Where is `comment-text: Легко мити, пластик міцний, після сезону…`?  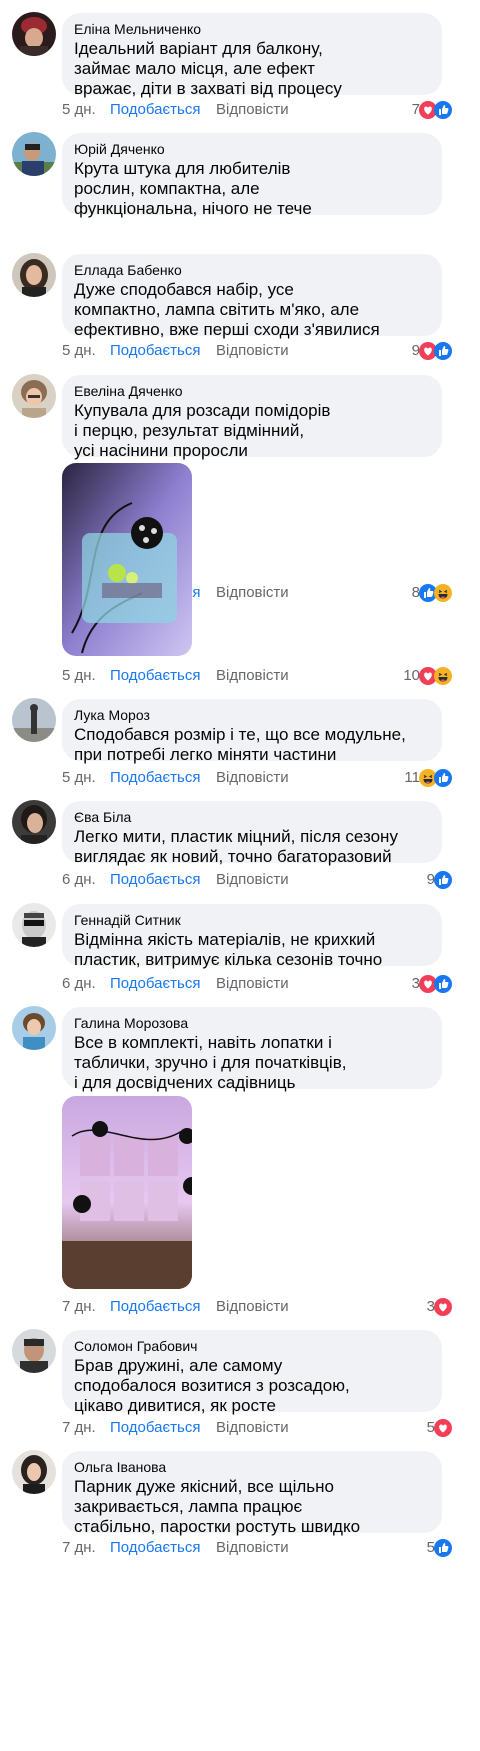 comment-text: Легко мити, пластик міцний, після сезону… is located at coordinates (236, 846).